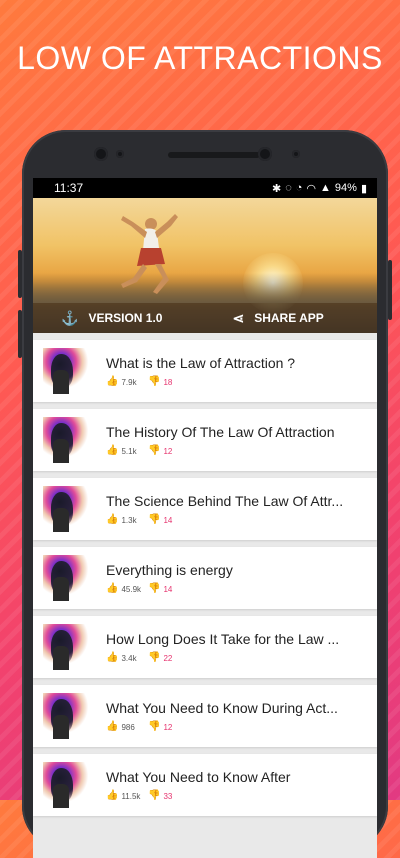  Describe the element at coordinates (169, 570) in the screenshot. I see `article-title: Everything is energy` at that location.